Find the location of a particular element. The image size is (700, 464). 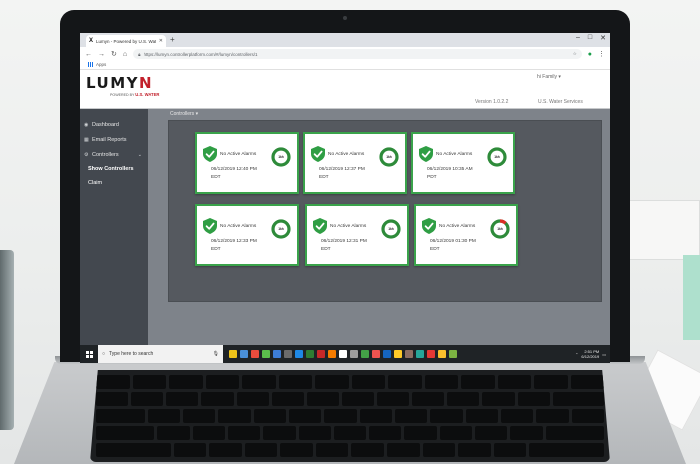

dashboard-icon: ◉ is located at coordinates (86, 124).